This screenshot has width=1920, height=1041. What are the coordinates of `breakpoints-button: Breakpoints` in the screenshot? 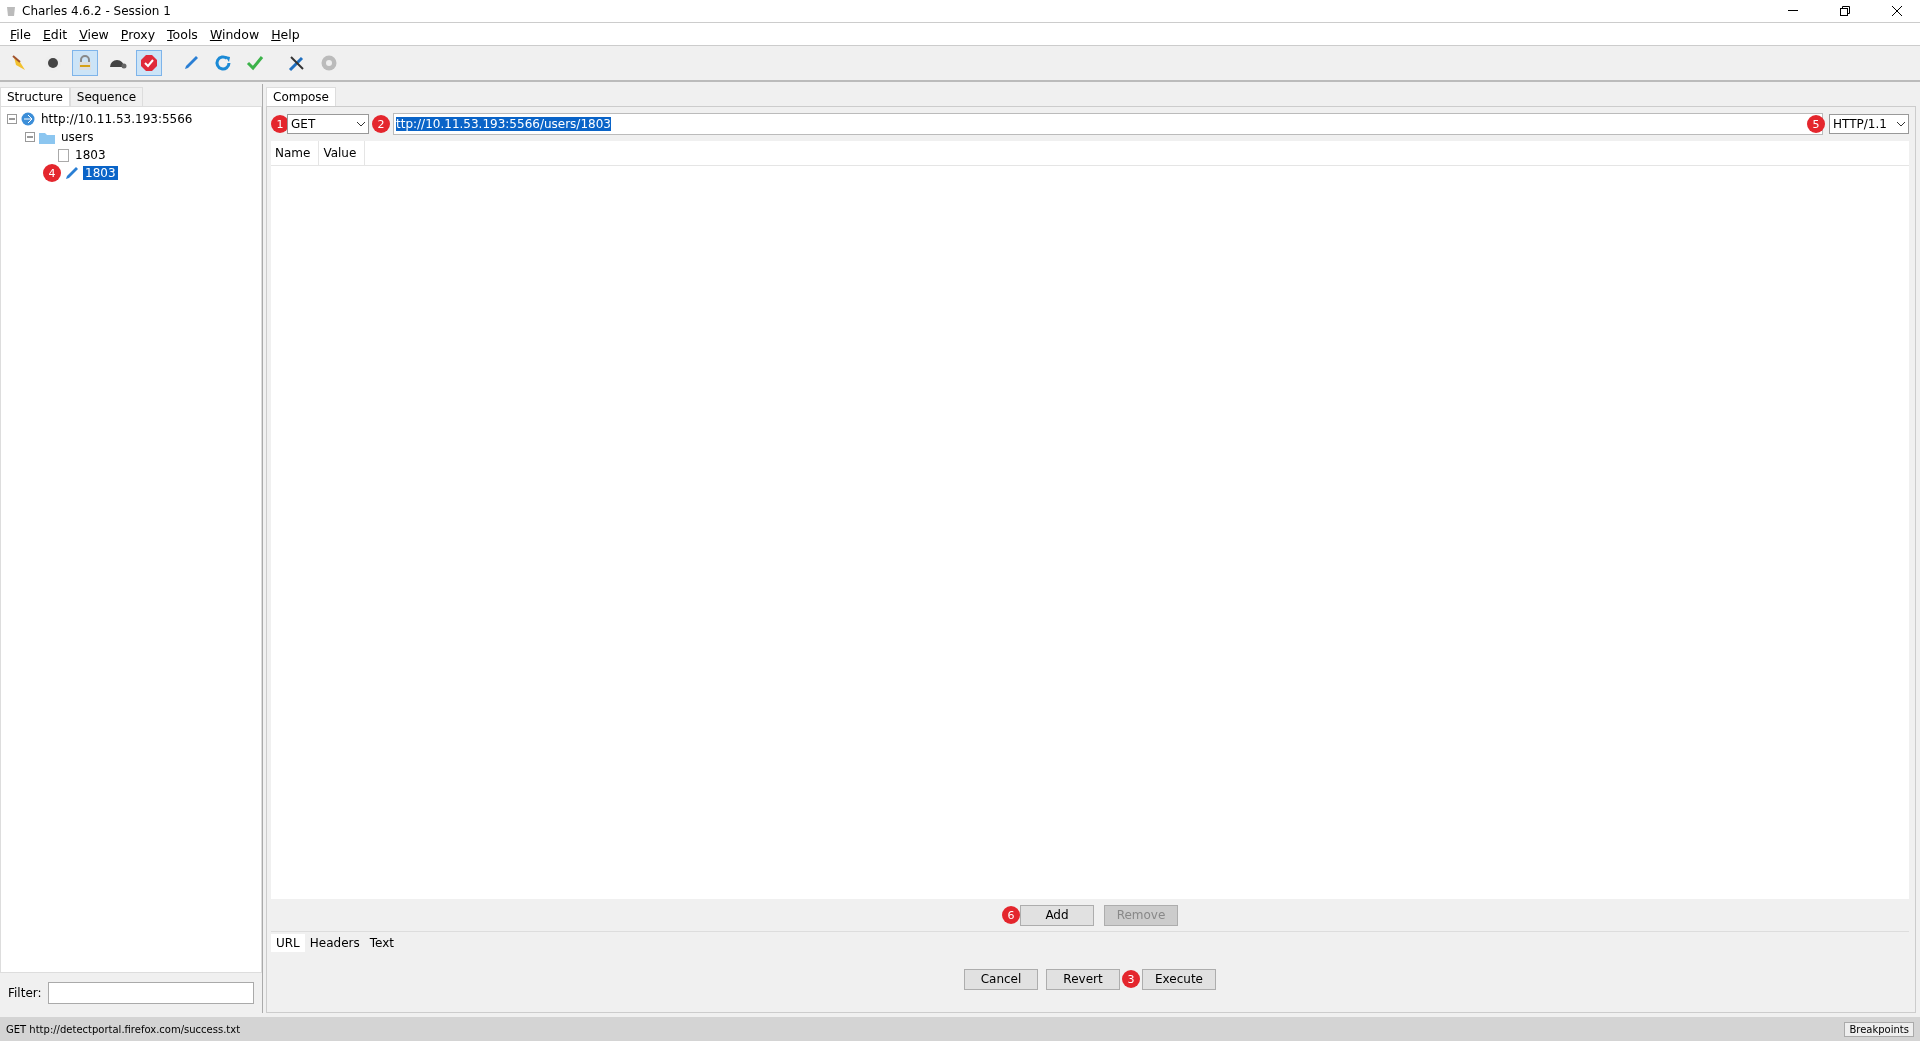 It's located at (1879, 1029).